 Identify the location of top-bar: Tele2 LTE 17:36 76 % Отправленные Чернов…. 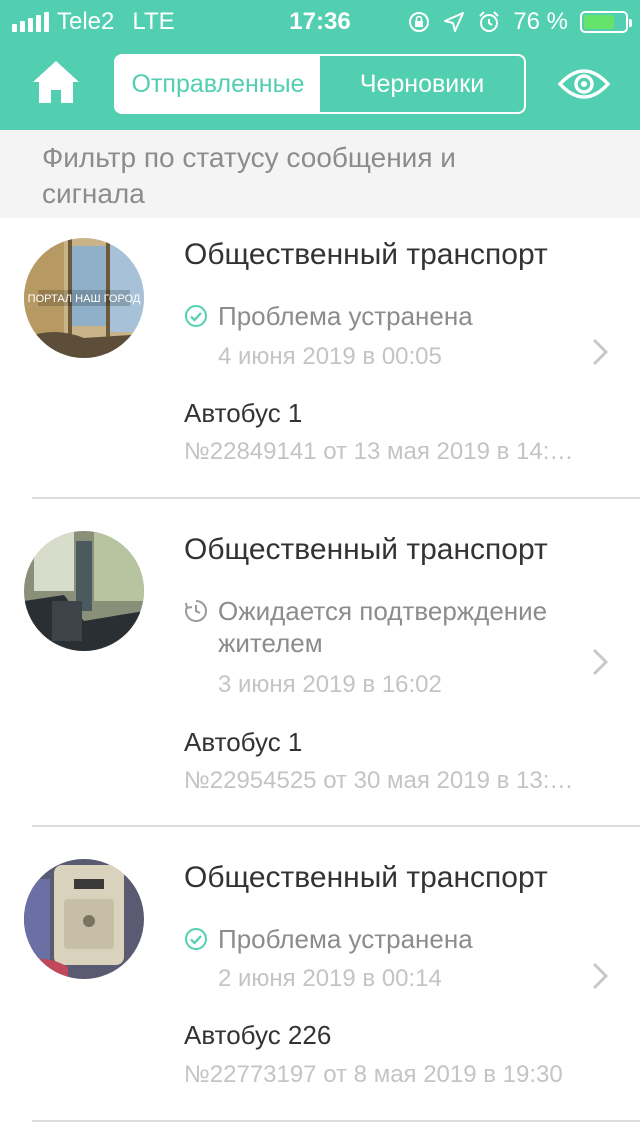
(320, 65).